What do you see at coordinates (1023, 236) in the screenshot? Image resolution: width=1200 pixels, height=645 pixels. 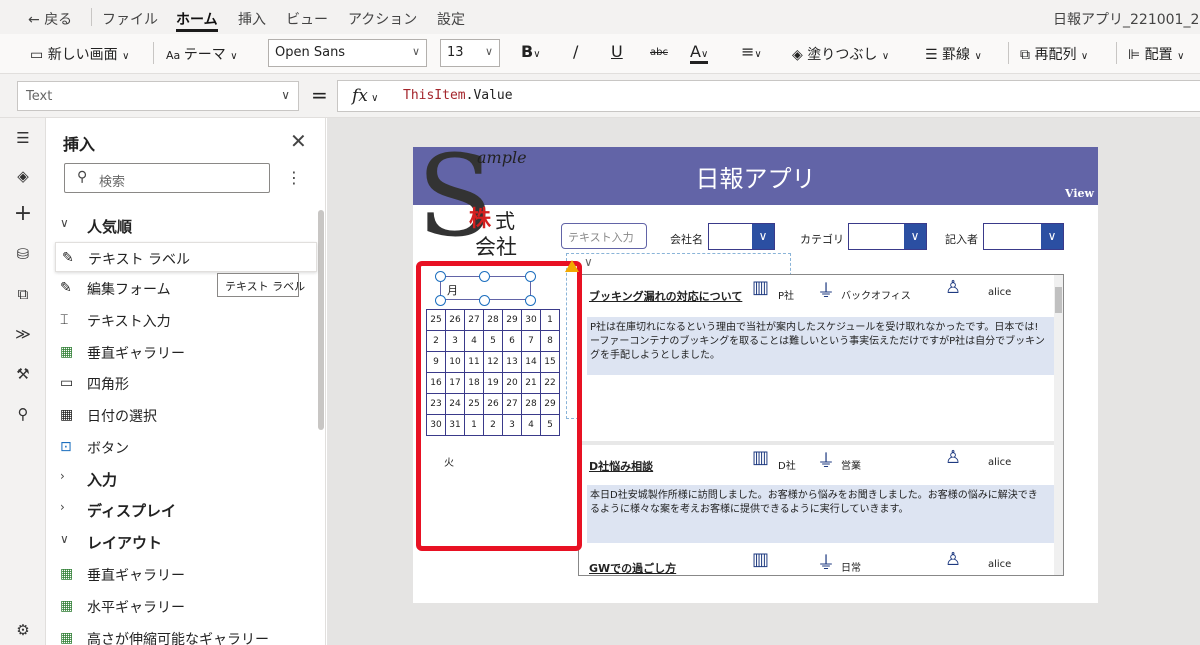 I see `author-filter-dropdown: ∨` at bounding box center [1023, 236].